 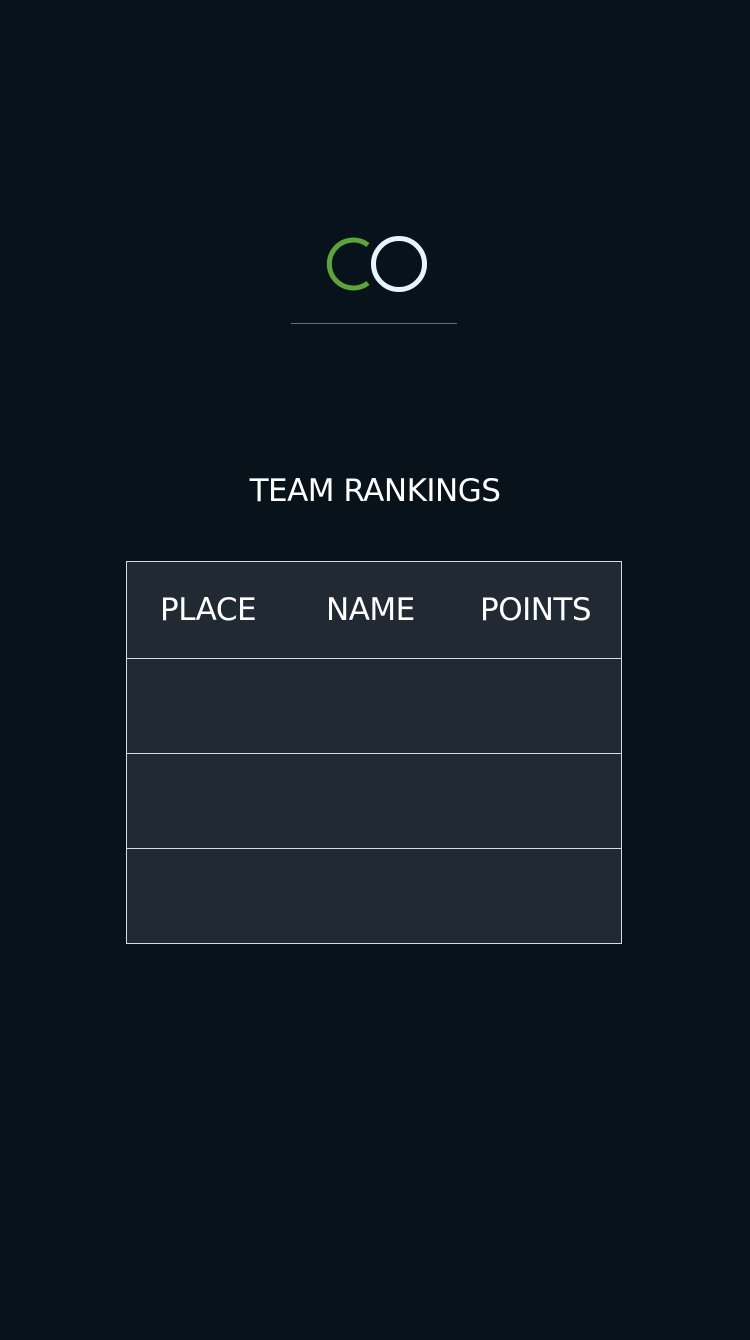 What do you see at coordinates (399, 264) in the screenshot?
I see `logo-white-ring` at bounding box center [399, 264].